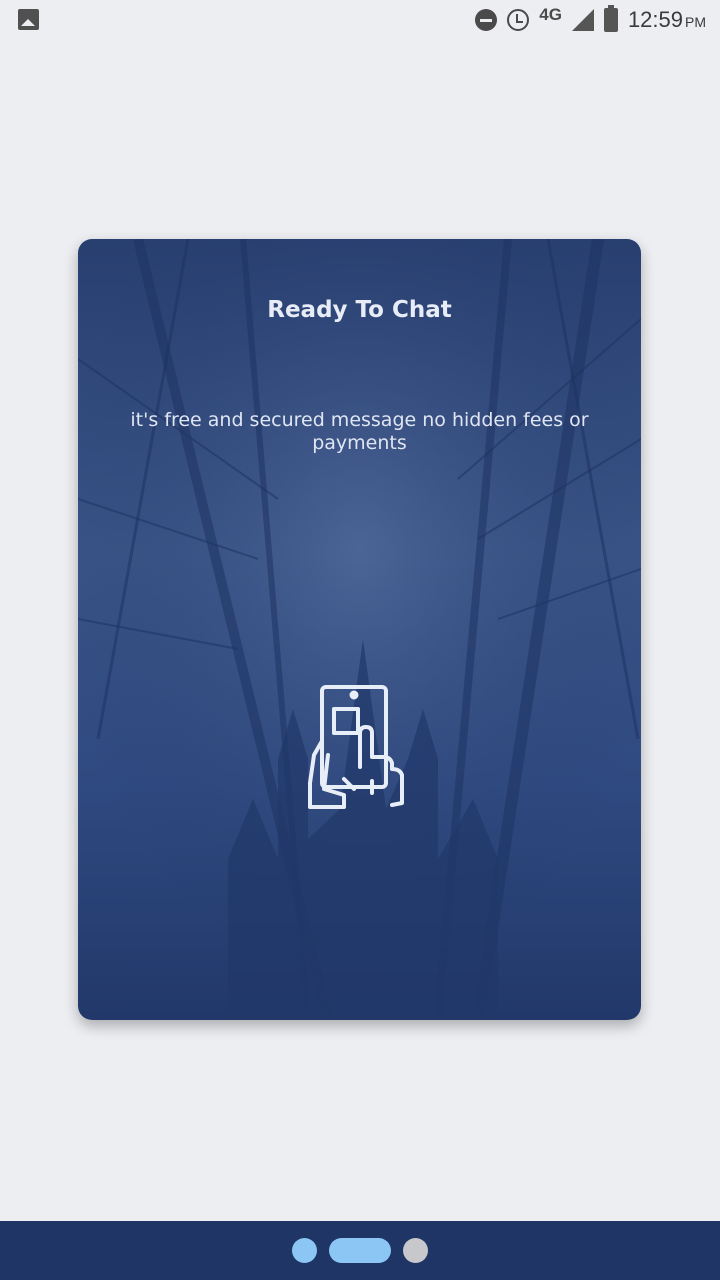 The image size is (720, 1280). Describe the element at coordinates (655, 19) in the screenshot. I see `clock-time: 12:59` at that location.